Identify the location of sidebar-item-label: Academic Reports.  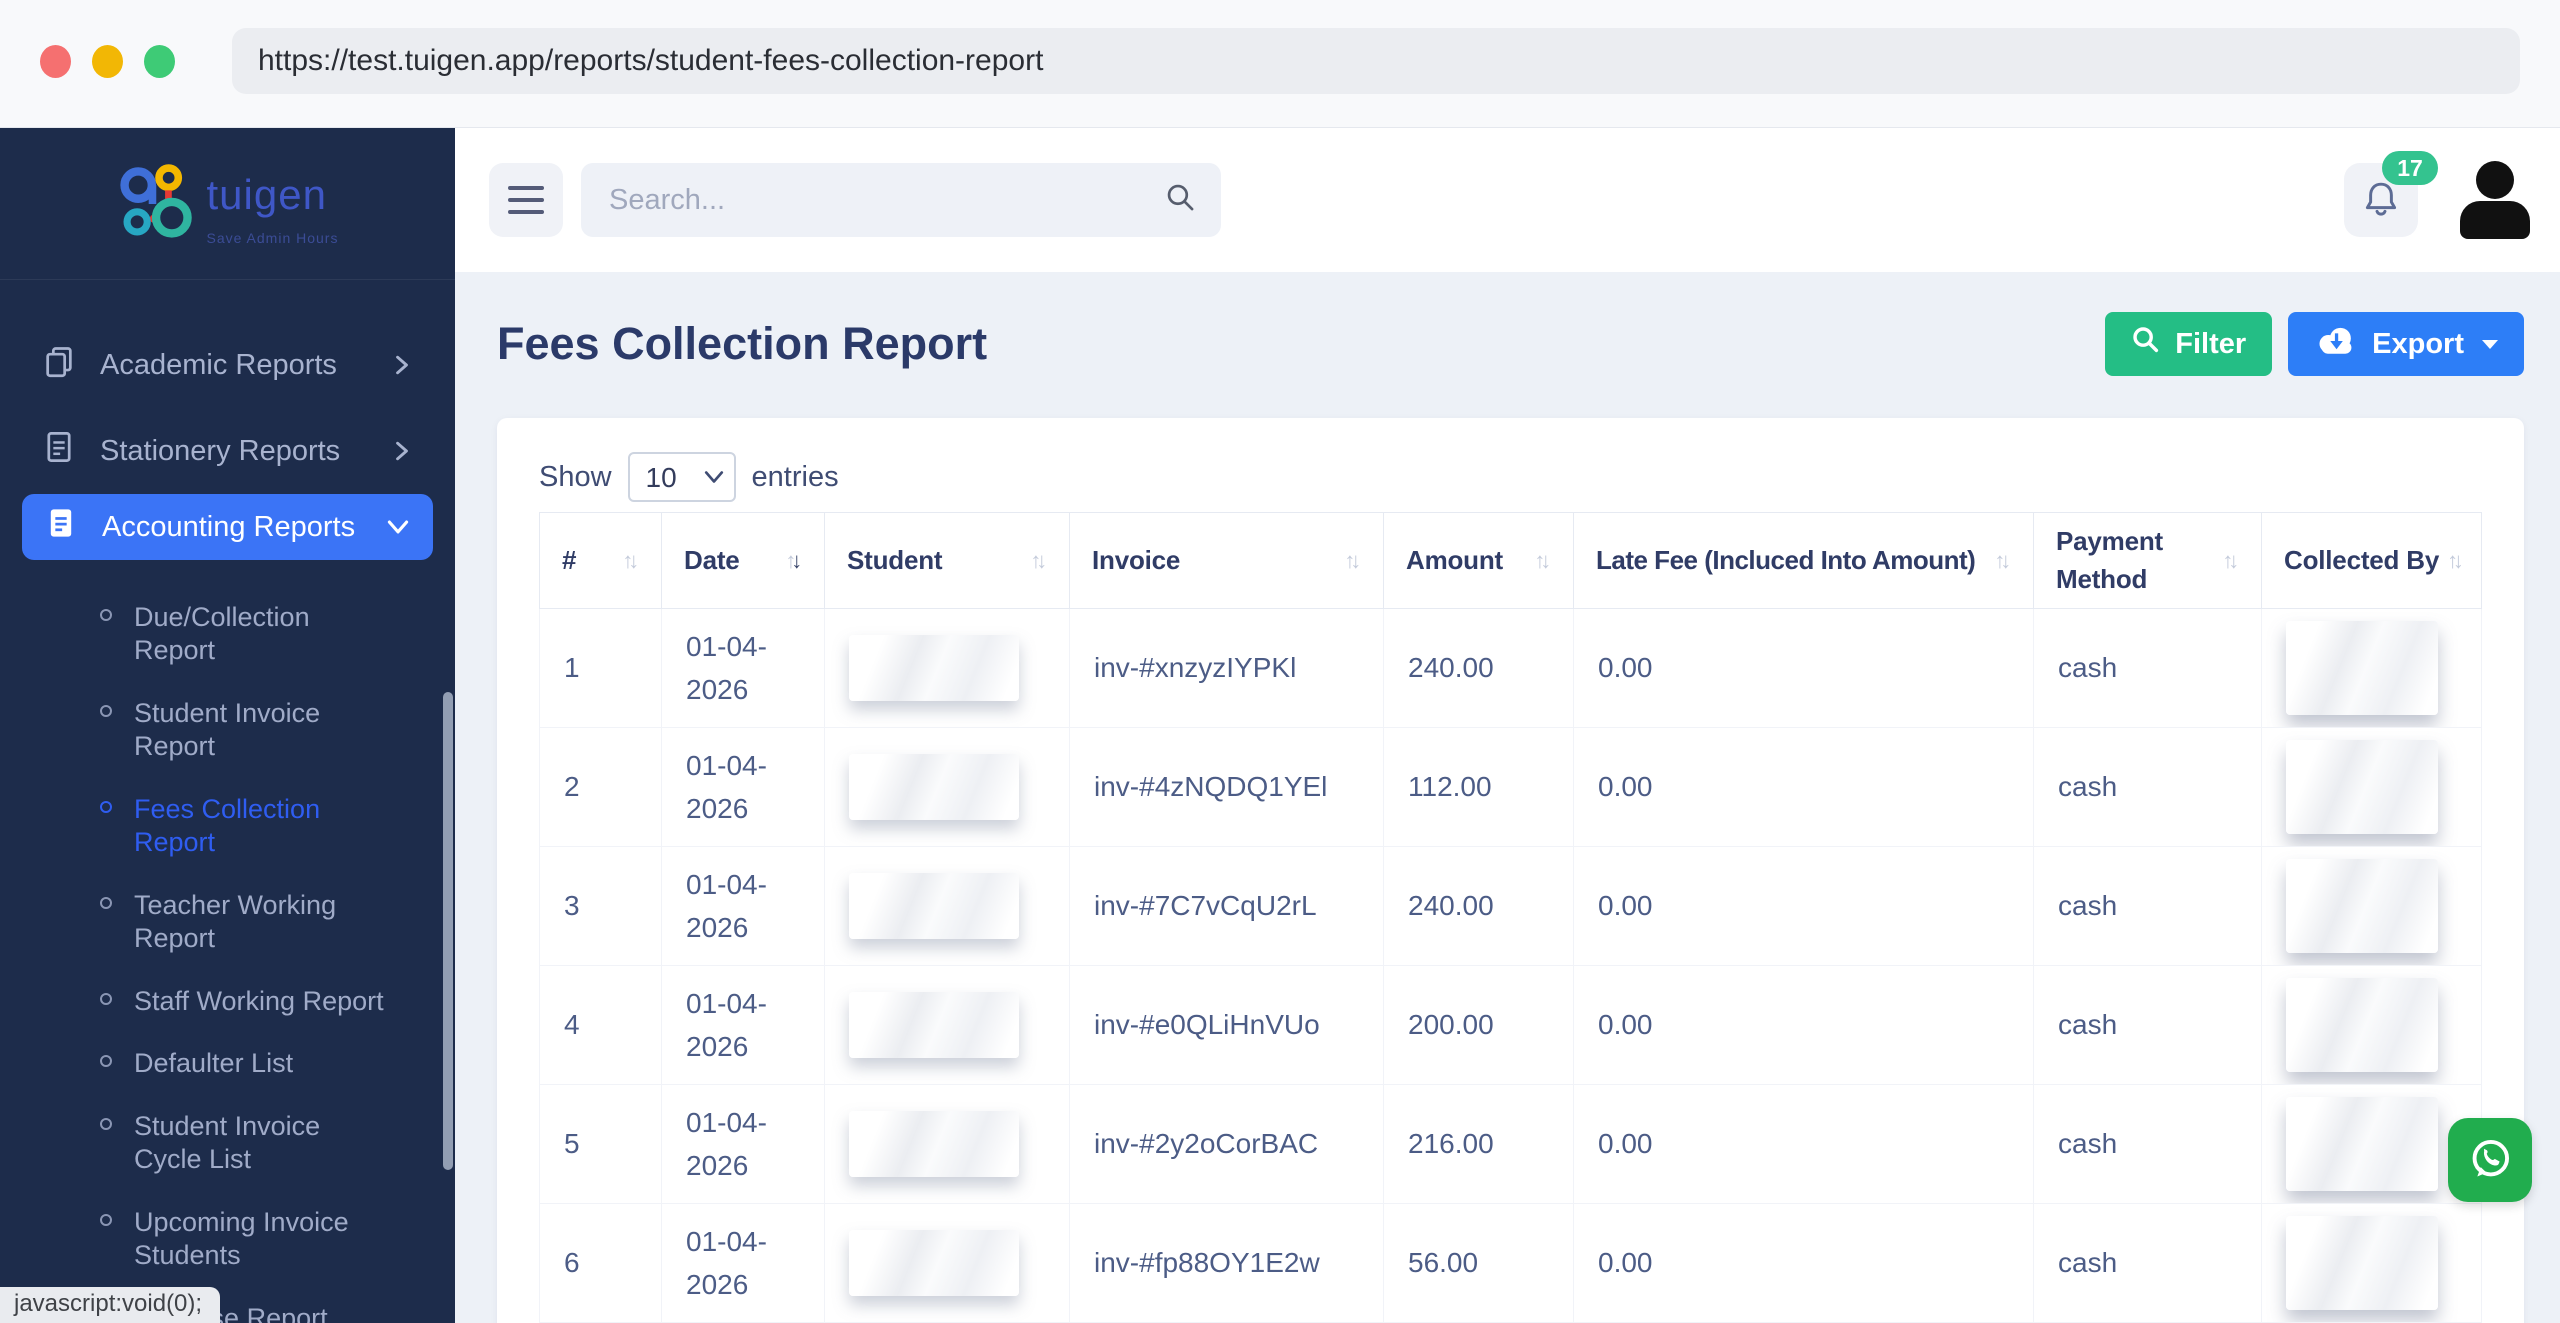
(218, 364).